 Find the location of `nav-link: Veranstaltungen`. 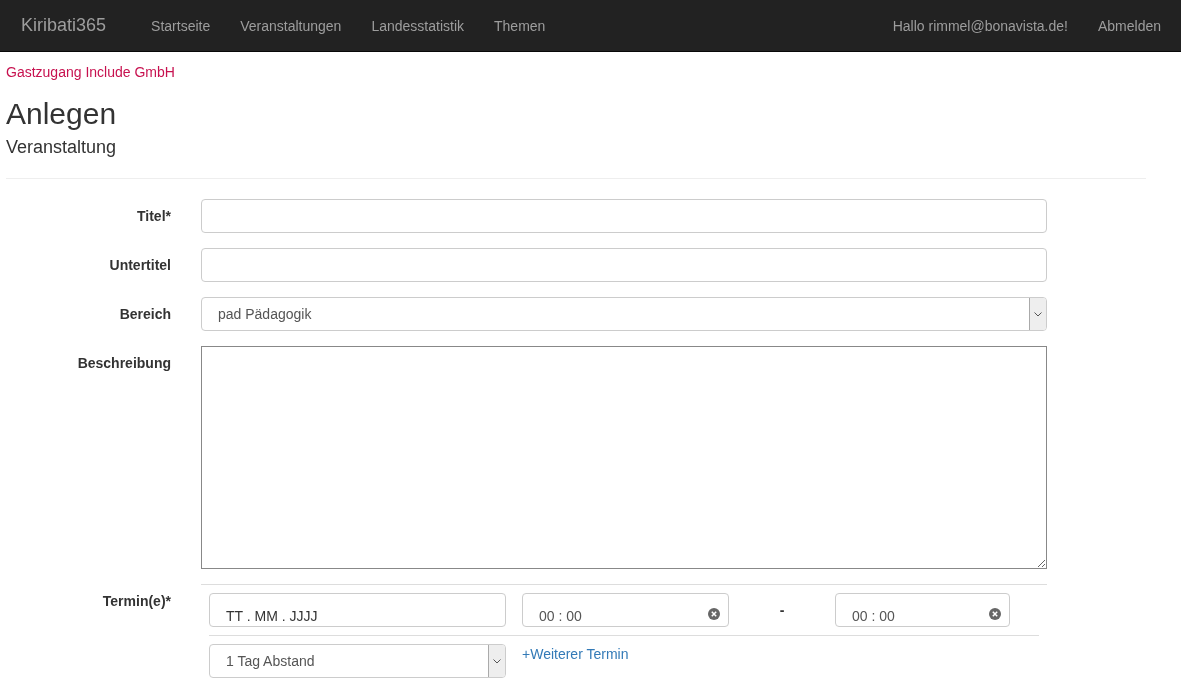

nav-link: Veranstaltungen is located at coordinates (291, 25).